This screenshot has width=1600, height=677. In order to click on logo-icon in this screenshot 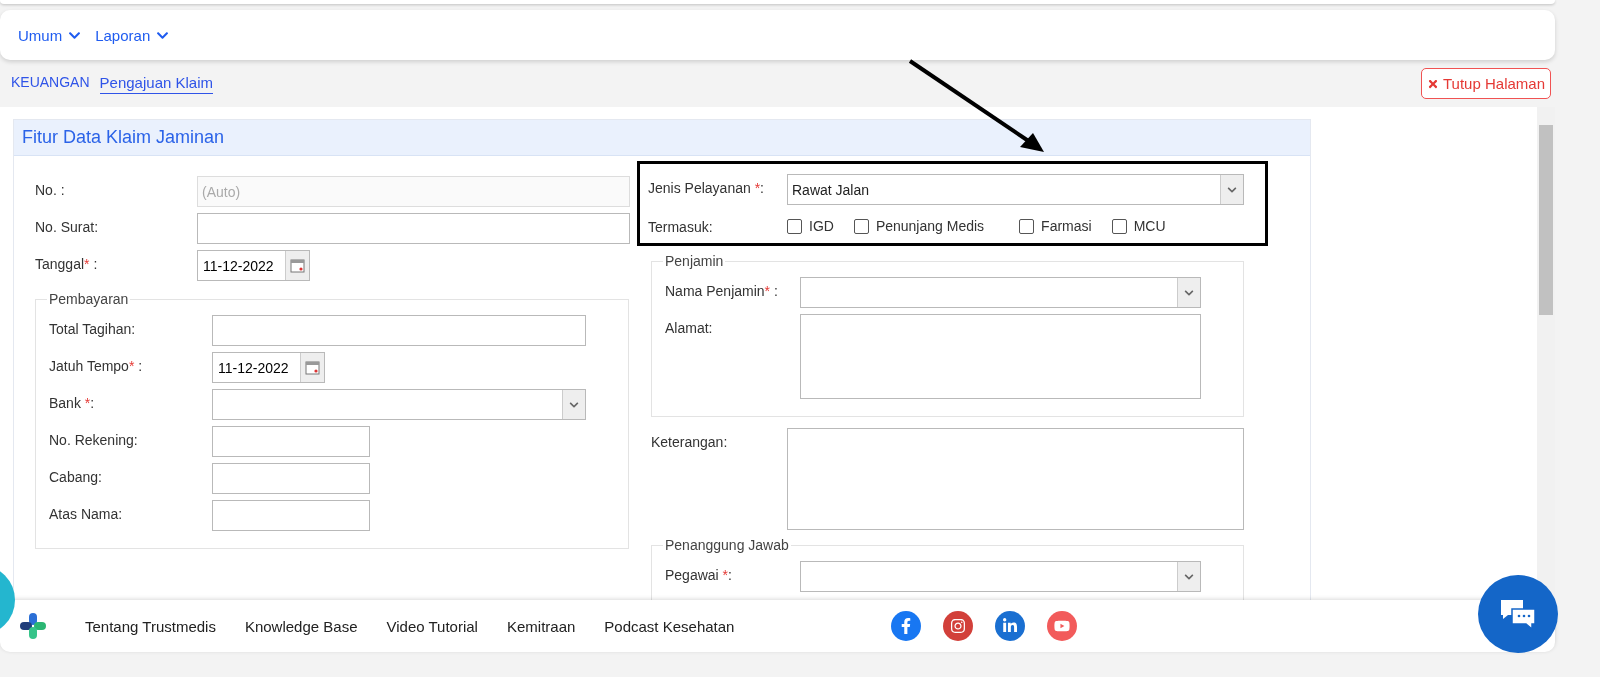, I will do `click(33, 626)`.